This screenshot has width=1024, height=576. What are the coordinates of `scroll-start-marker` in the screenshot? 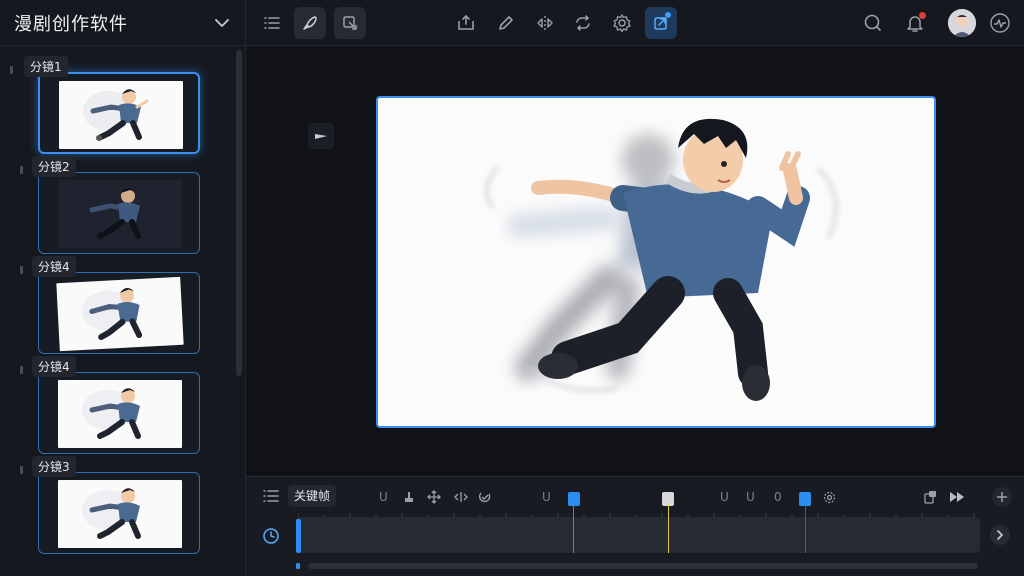 It's located at (298, 566).